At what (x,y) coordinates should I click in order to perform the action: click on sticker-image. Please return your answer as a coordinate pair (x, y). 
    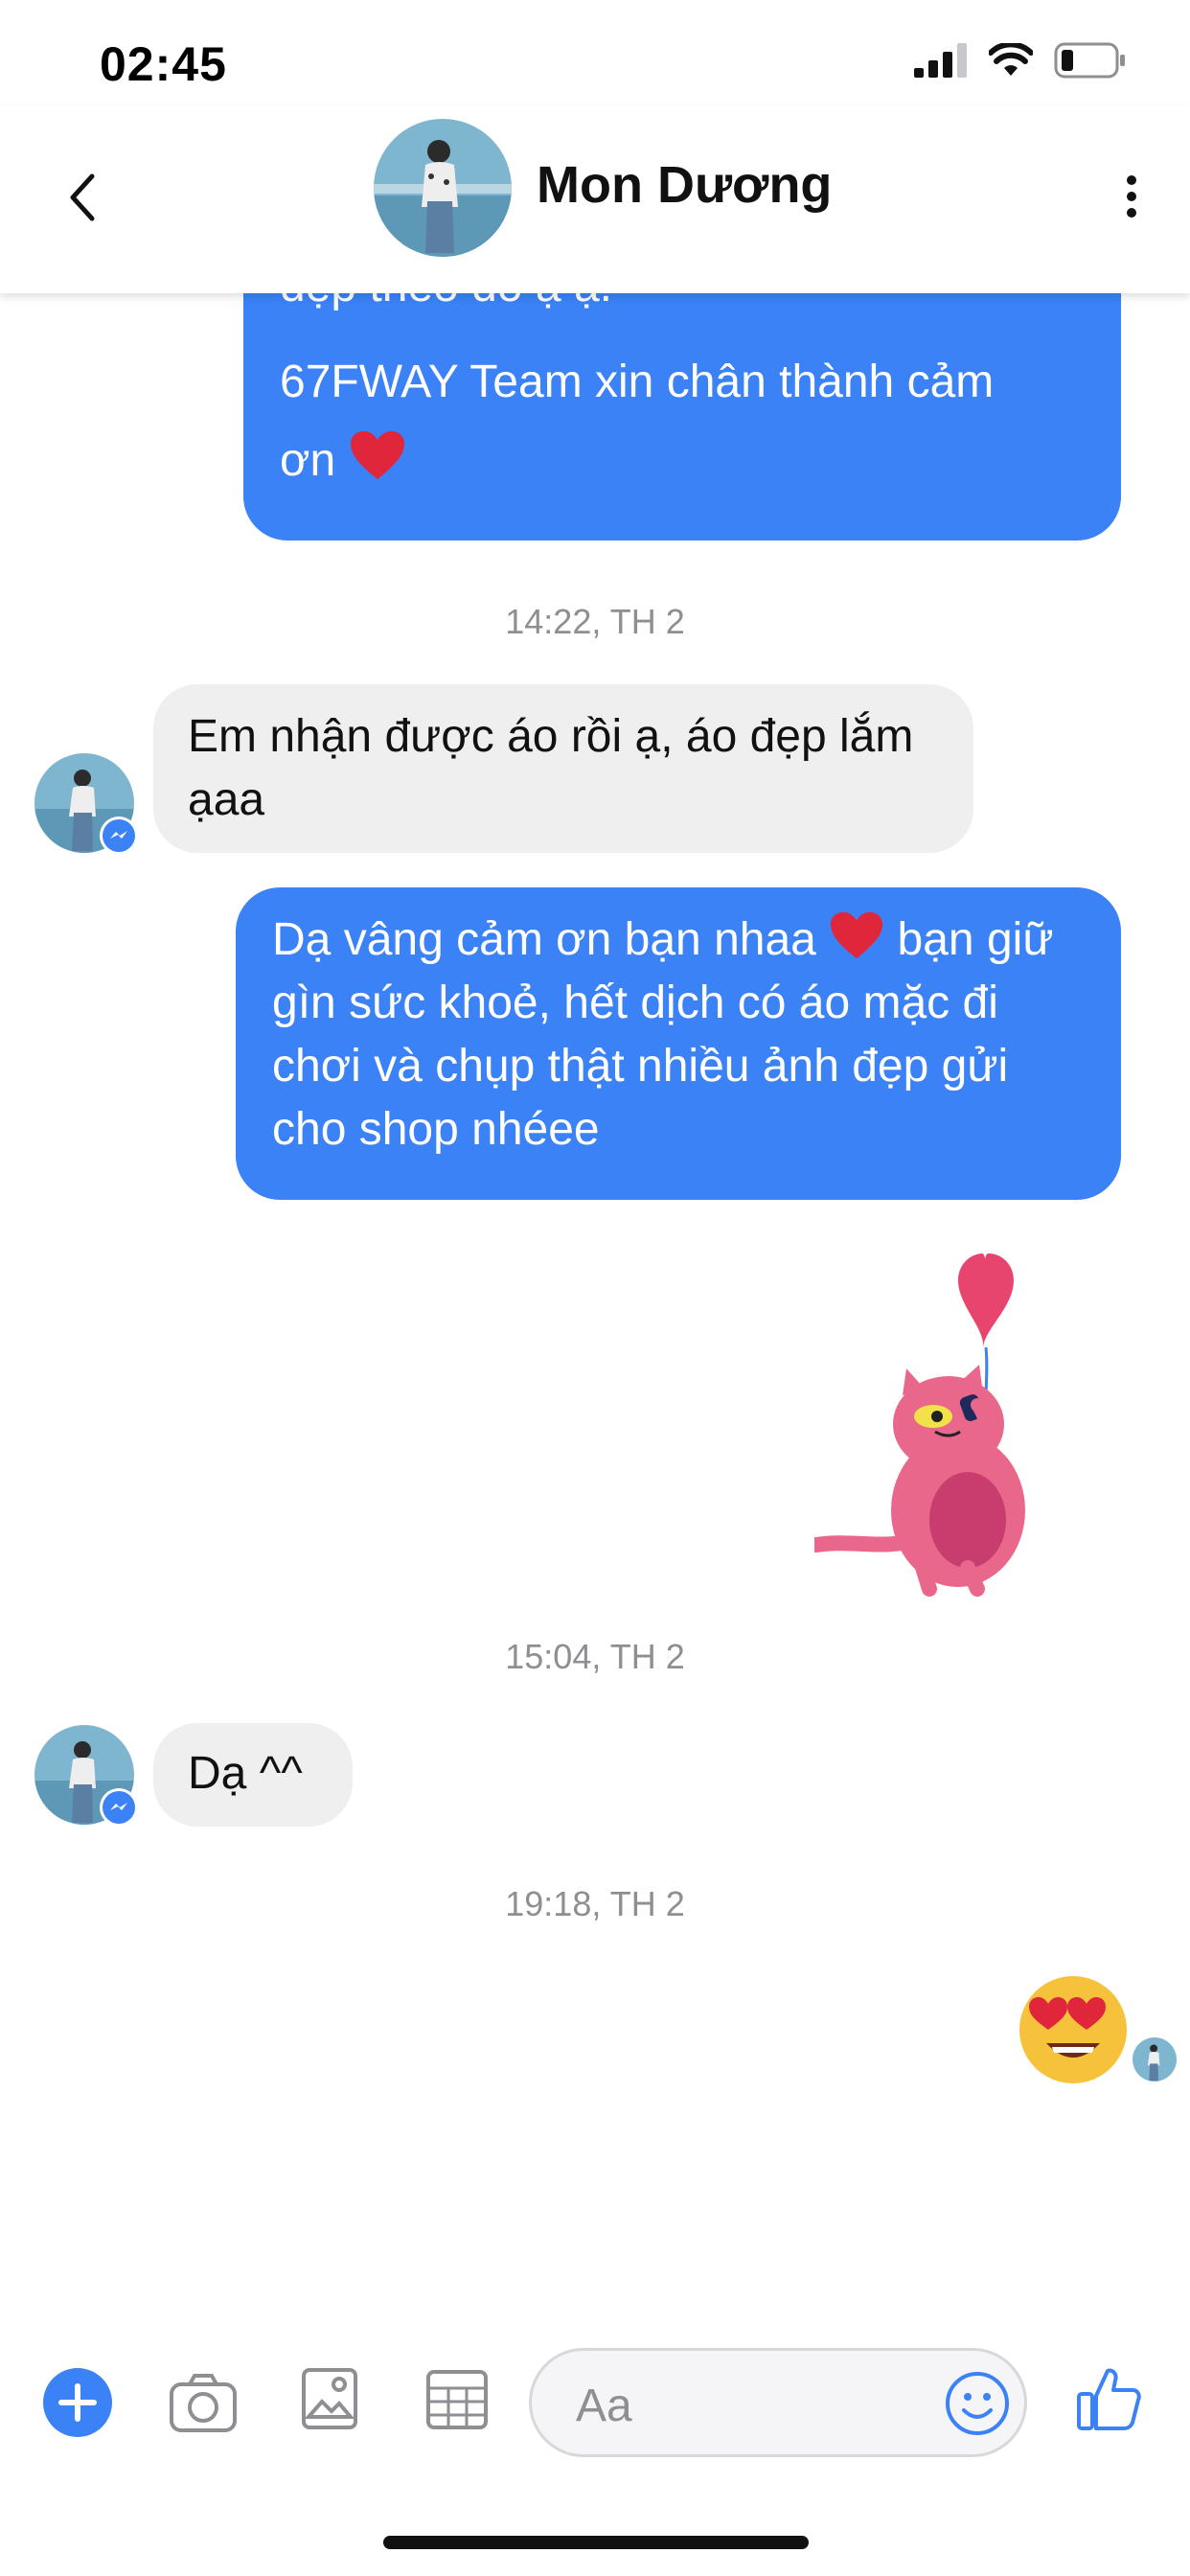
    Looking at the image, I should click on (917, 1425).